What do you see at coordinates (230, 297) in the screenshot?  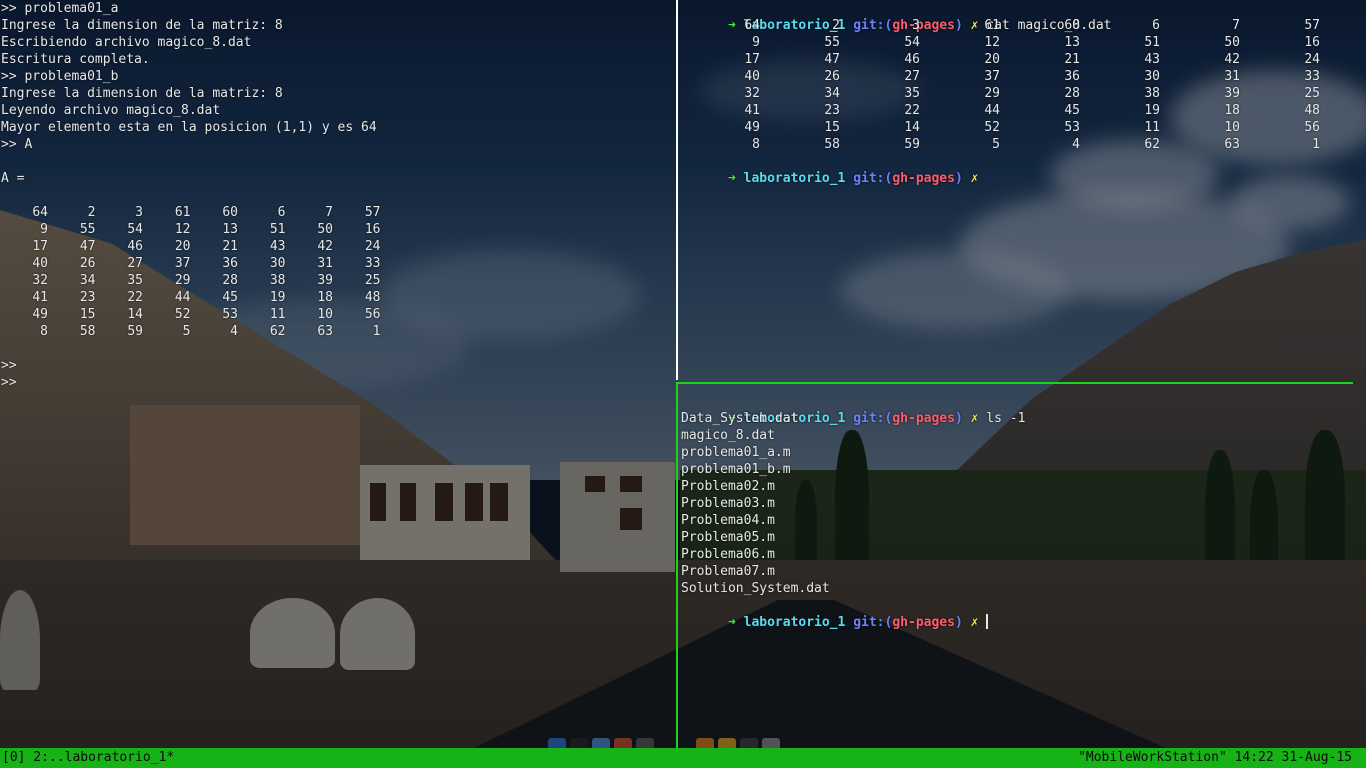 I see `matrix-cell: 45` at bounding box center [230, 297].